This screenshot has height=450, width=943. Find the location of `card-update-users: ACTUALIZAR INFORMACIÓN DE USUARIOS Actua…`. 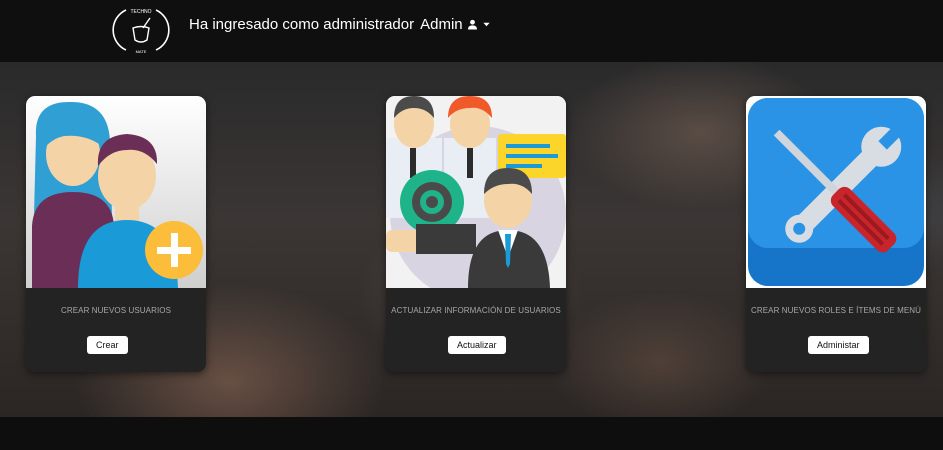

card-update-users: ACTUALIZAR INFORMACIÓN DE USUARIOS Actua… is located at coordinates (476, 234).